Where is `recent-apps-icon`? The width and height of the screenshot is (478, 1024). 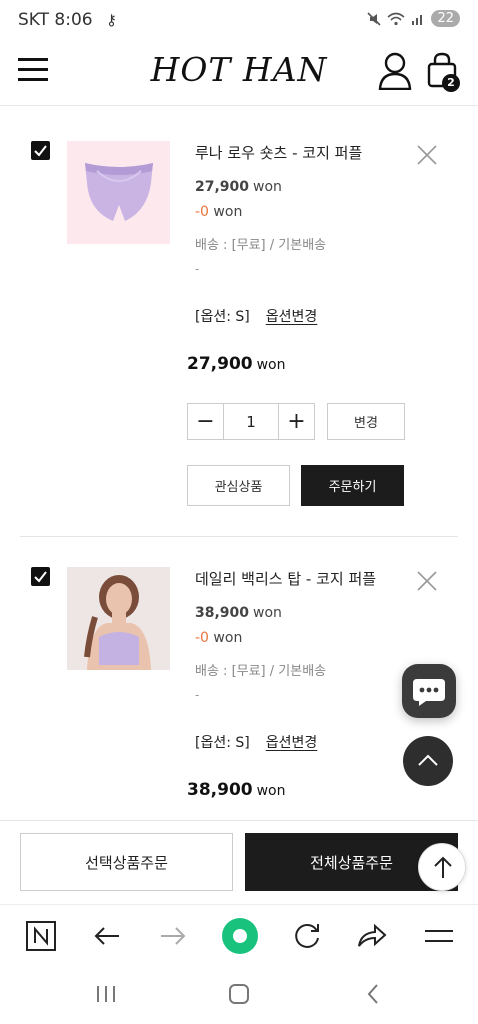
recent-apps-icon is located at coordinates (106, 994).